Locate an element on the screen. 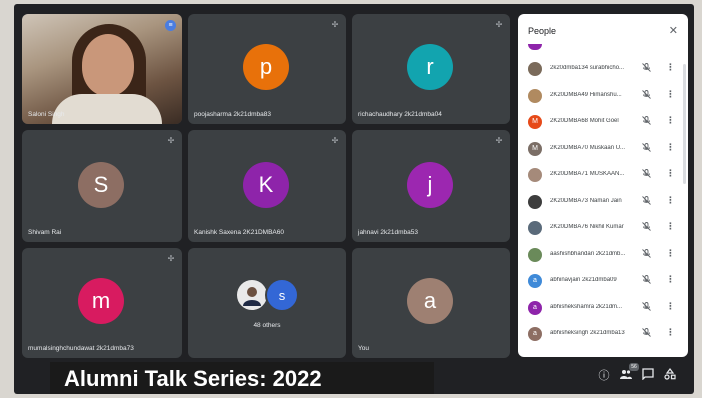  participant-tile-pooja: ✢ p poojasharma 2k21dmba83 is located at coordinates (267, 69).